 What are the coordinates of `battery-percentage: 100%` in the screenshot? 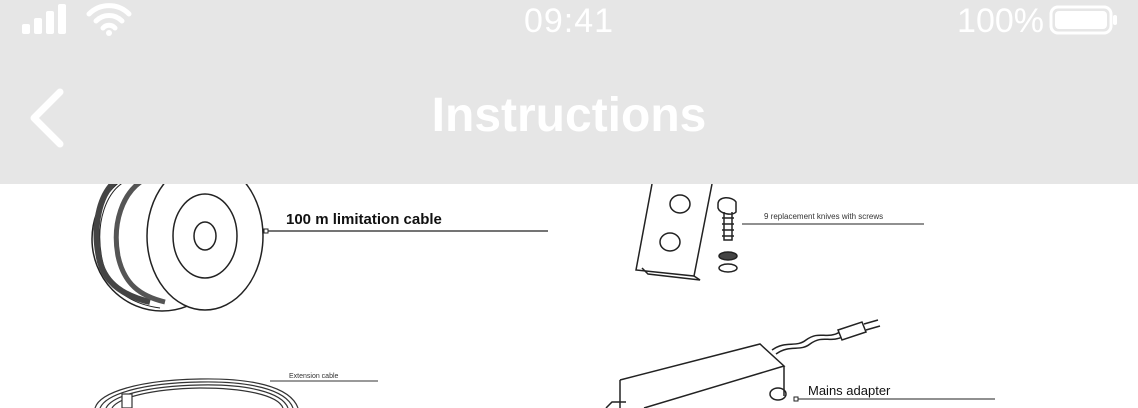 It's located at (1000, 21).